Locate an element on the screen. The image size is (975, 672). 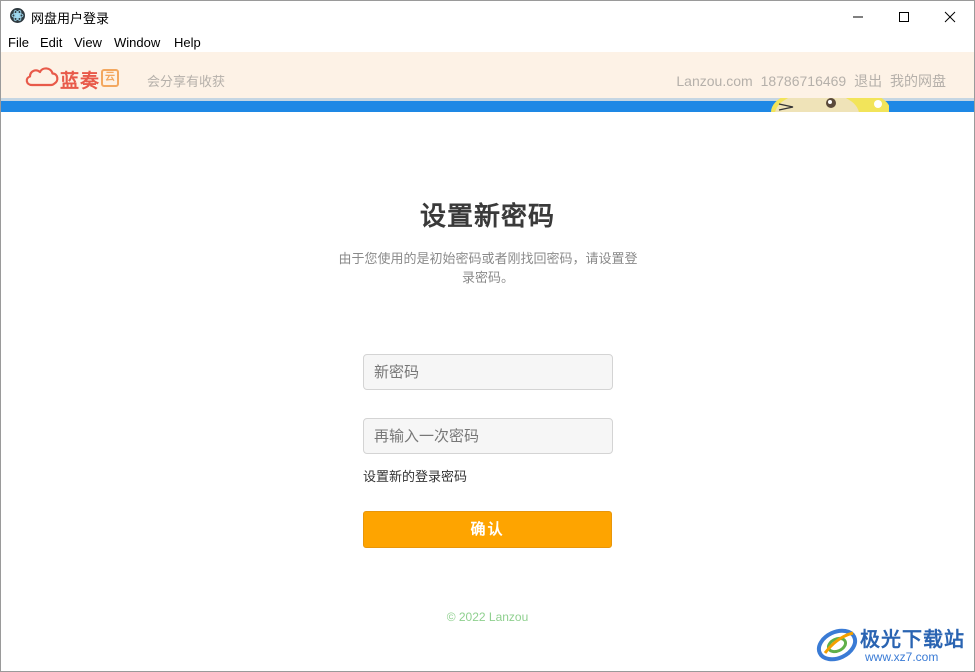
watermark: 极光下载站 www.xz7.com is located at coordinates (893, 645).